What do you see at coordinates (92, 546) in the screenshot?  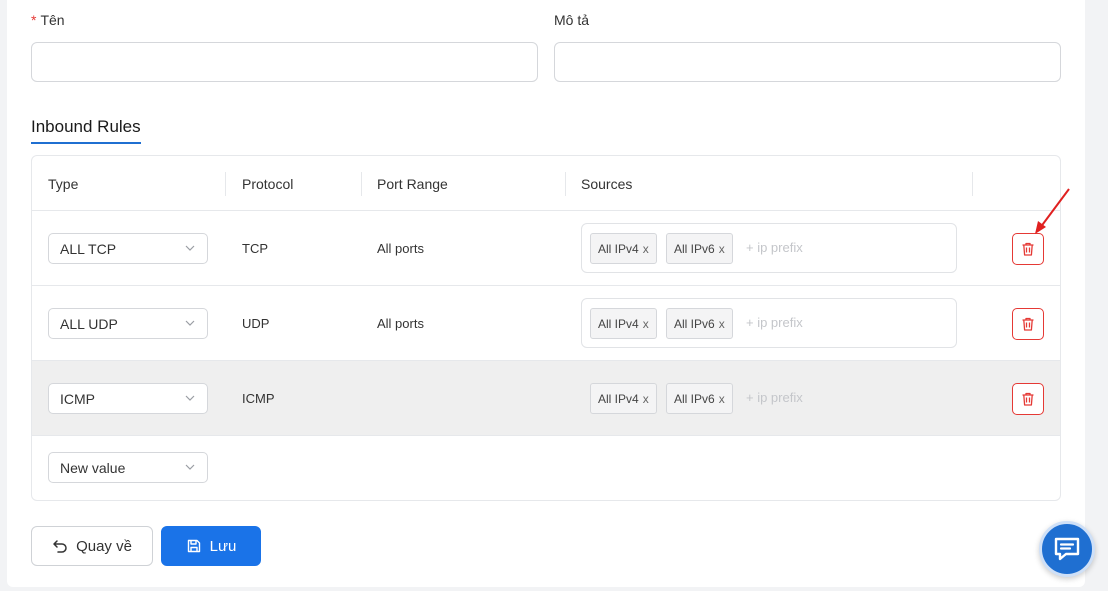 I see `back-button: Quay về` at bounding box center [92, 546].